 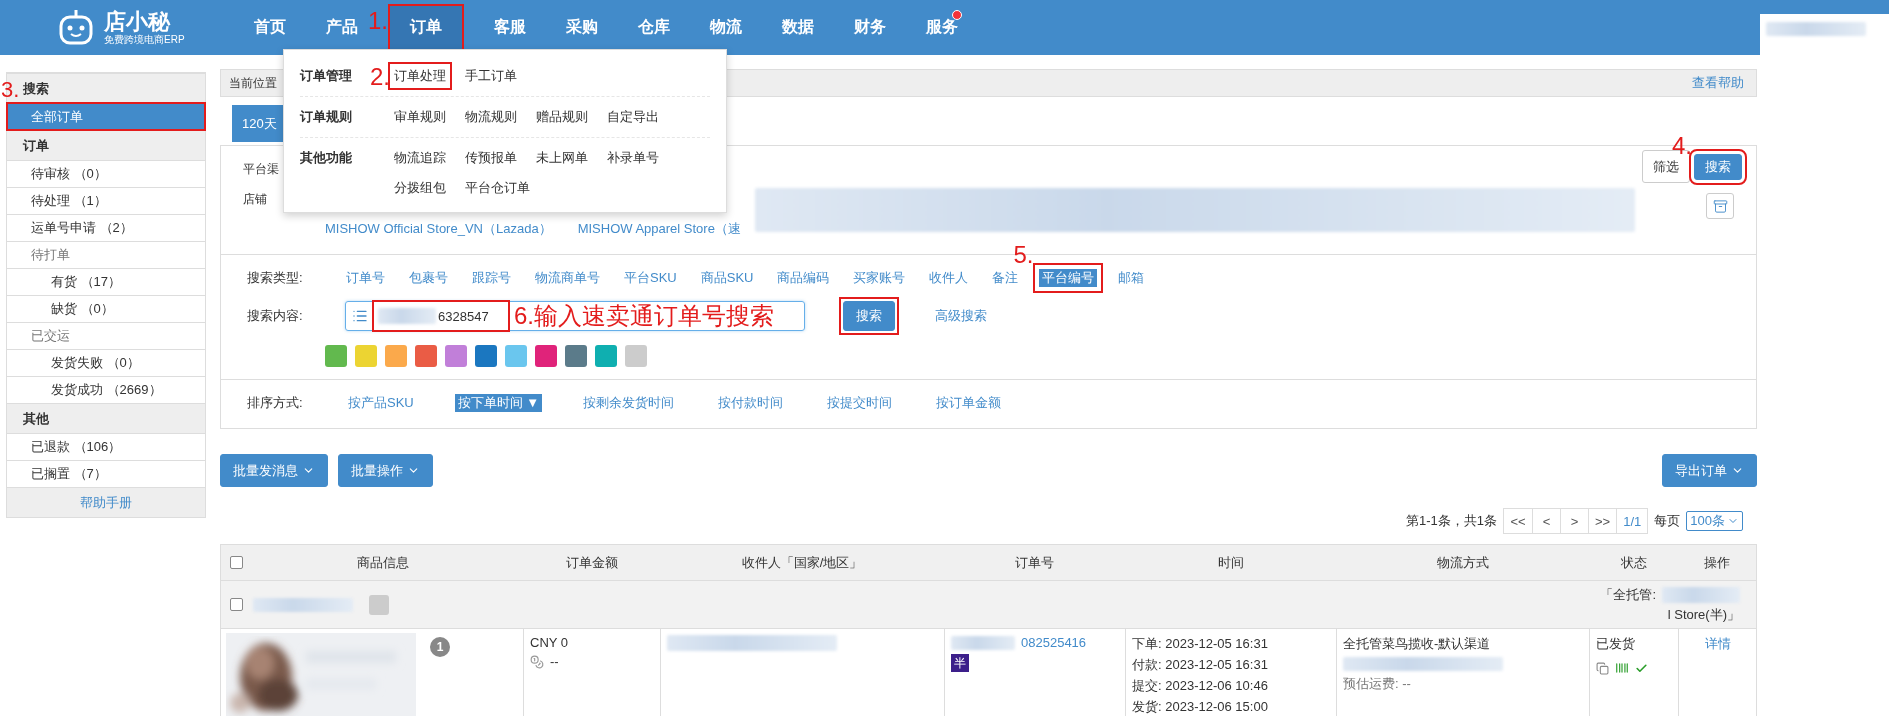 What do you see at coordinates (1200, 665) in the screenshot?
I see `order-time: 付款: 2023-12-05 16:31` at bounding box center [1200, 665].